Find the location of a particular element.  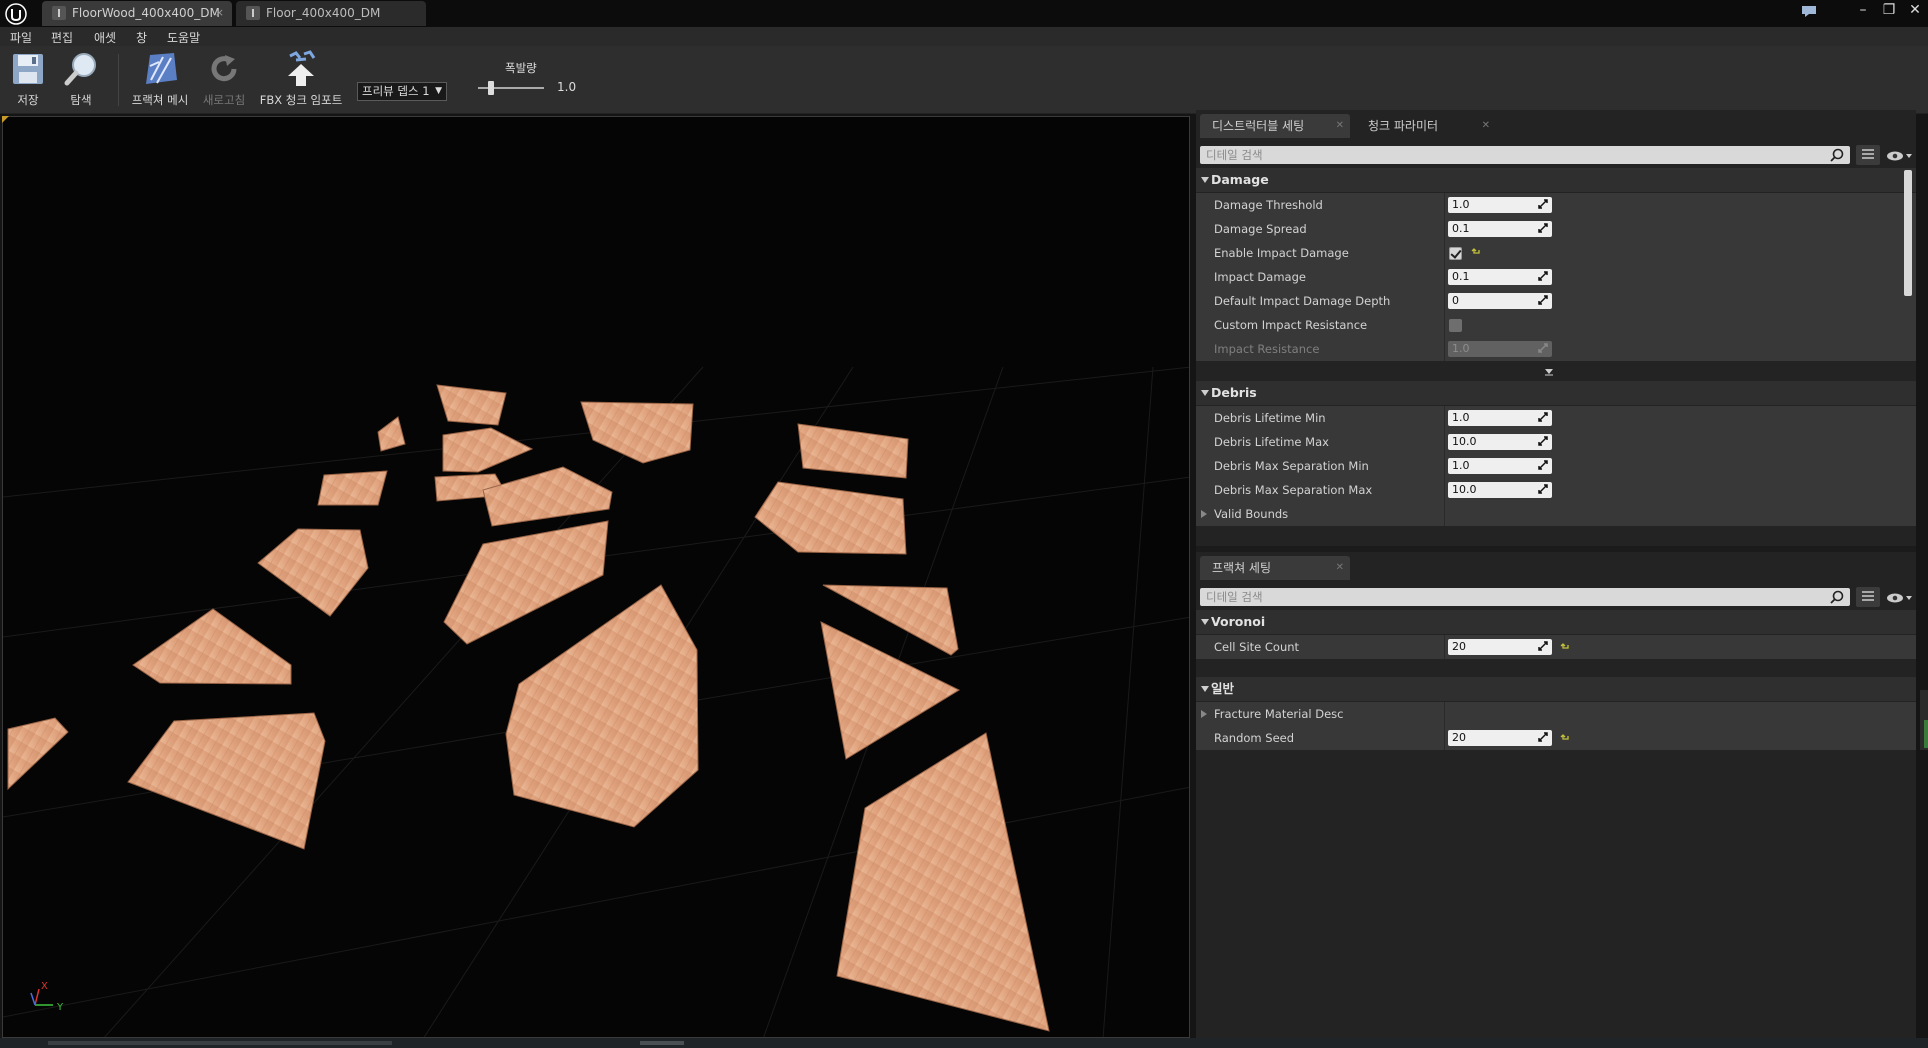

property-random-seed: Random Seed 20 is located at coordinates (1556, 738).